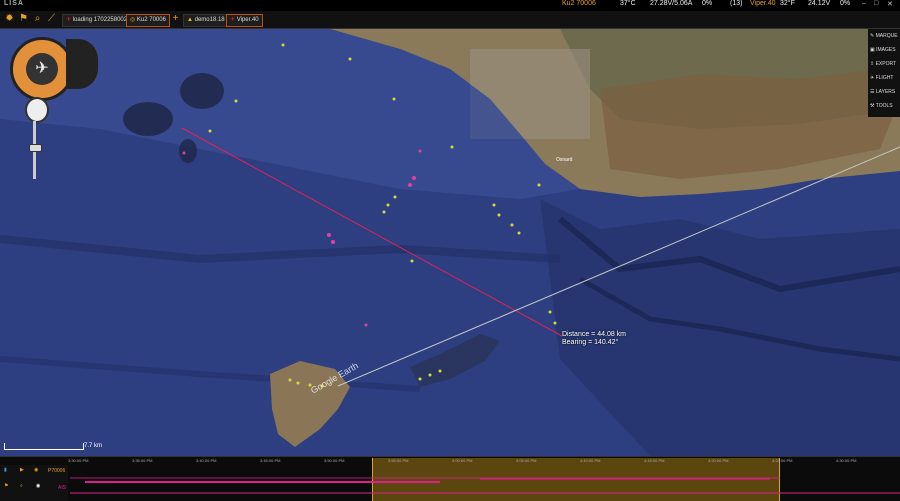 This screenshot has height=501, width=900. Describe the element at coordinates (133, 20) in the screenshot. I see `target-icon: ◎` at that location.